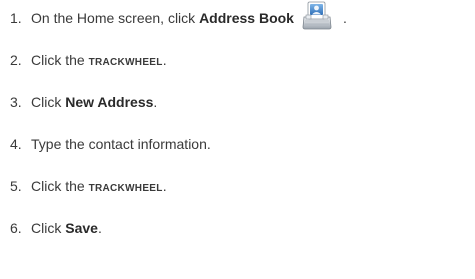 Image resolution: width=475 pixels, height=279 pixels. What do you see at coordinates (16, 186) in the screenshot?
I see `step-number: 5.` at bounding box center [16, 186].